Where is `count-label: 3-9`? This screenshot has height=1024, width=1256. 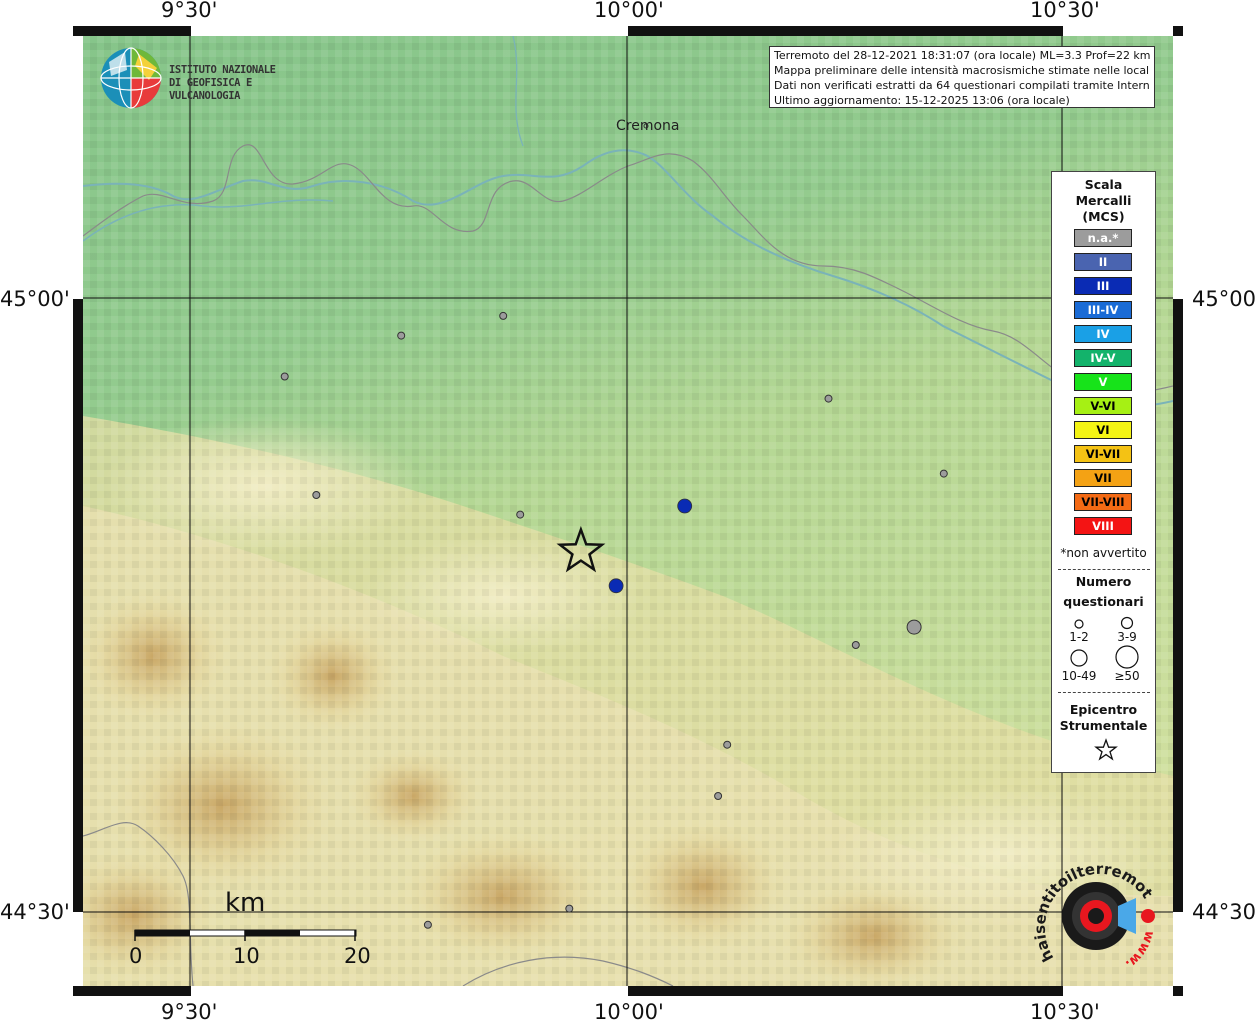
count-label: 3-9 is located at coordinates (1127, 637).